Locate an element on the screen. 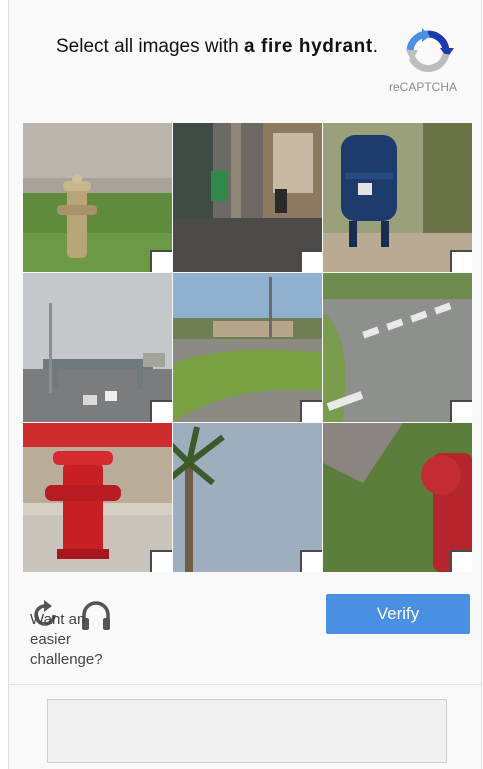 This screenshot has width=483, height=769. bottom-box is located at coordinates (247, 731).